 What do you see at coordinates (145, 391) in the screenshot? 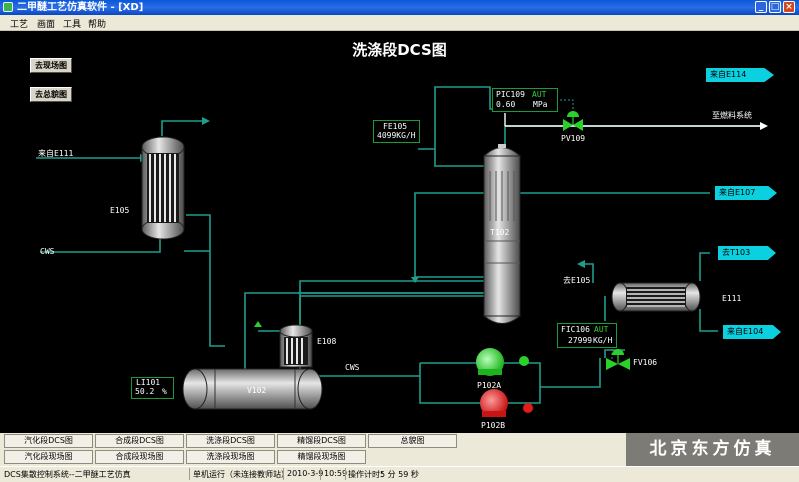
I see `li101-value: 50.2` at bounding box center [145, 391].